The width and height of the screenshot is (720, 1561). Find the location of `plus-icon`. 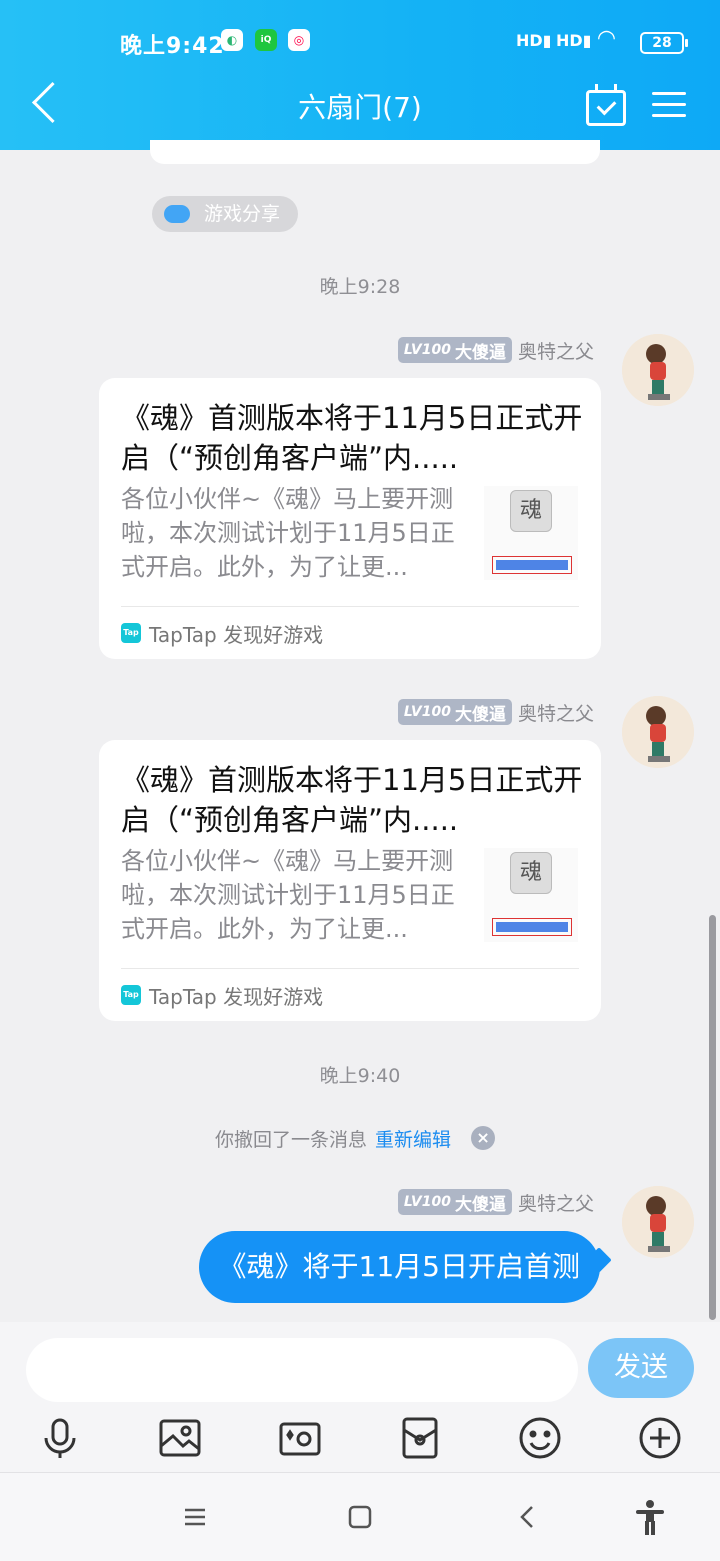

plus-icon is located at coordinates (660, 1438).